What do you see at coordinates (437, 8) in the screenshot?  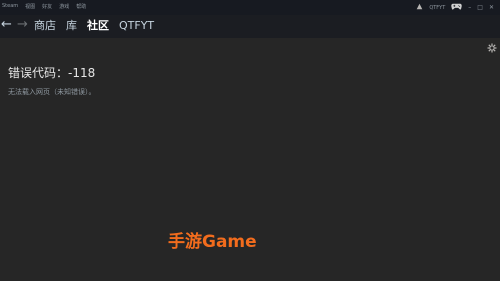 I see `account-name: QTFYT` at bounding box center [437, 8].